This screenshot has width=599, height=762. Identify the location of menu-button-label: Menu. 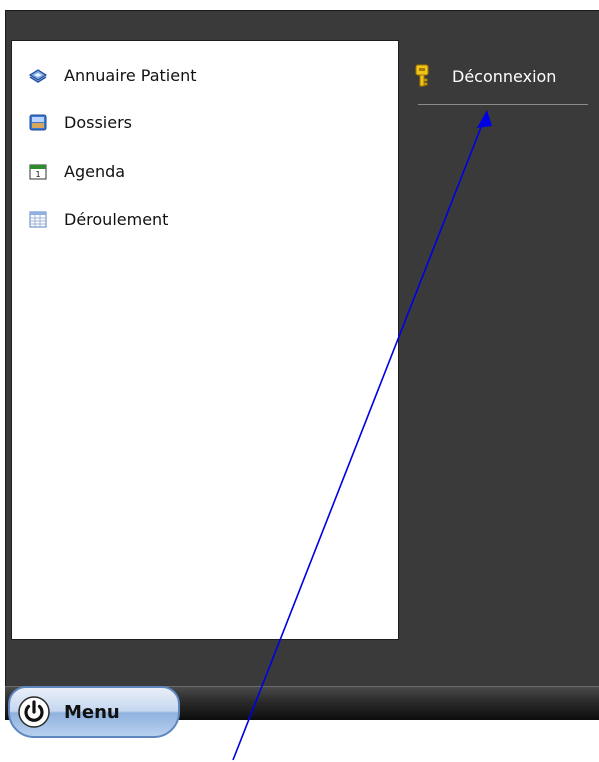
(92, 712).